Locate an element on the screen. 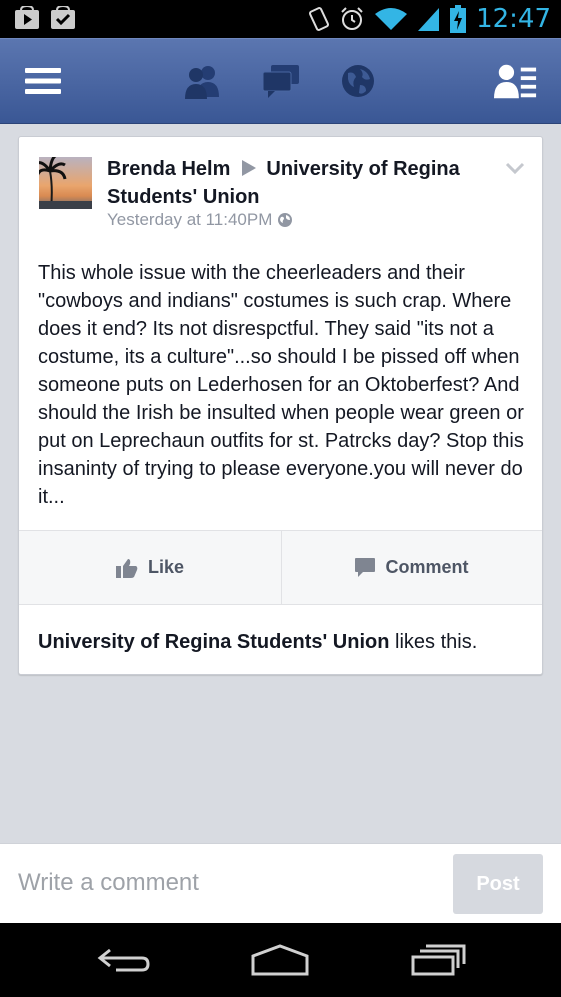  post-timestamp: Yesterday at 11:40PM is located at coordinates (189, 220).